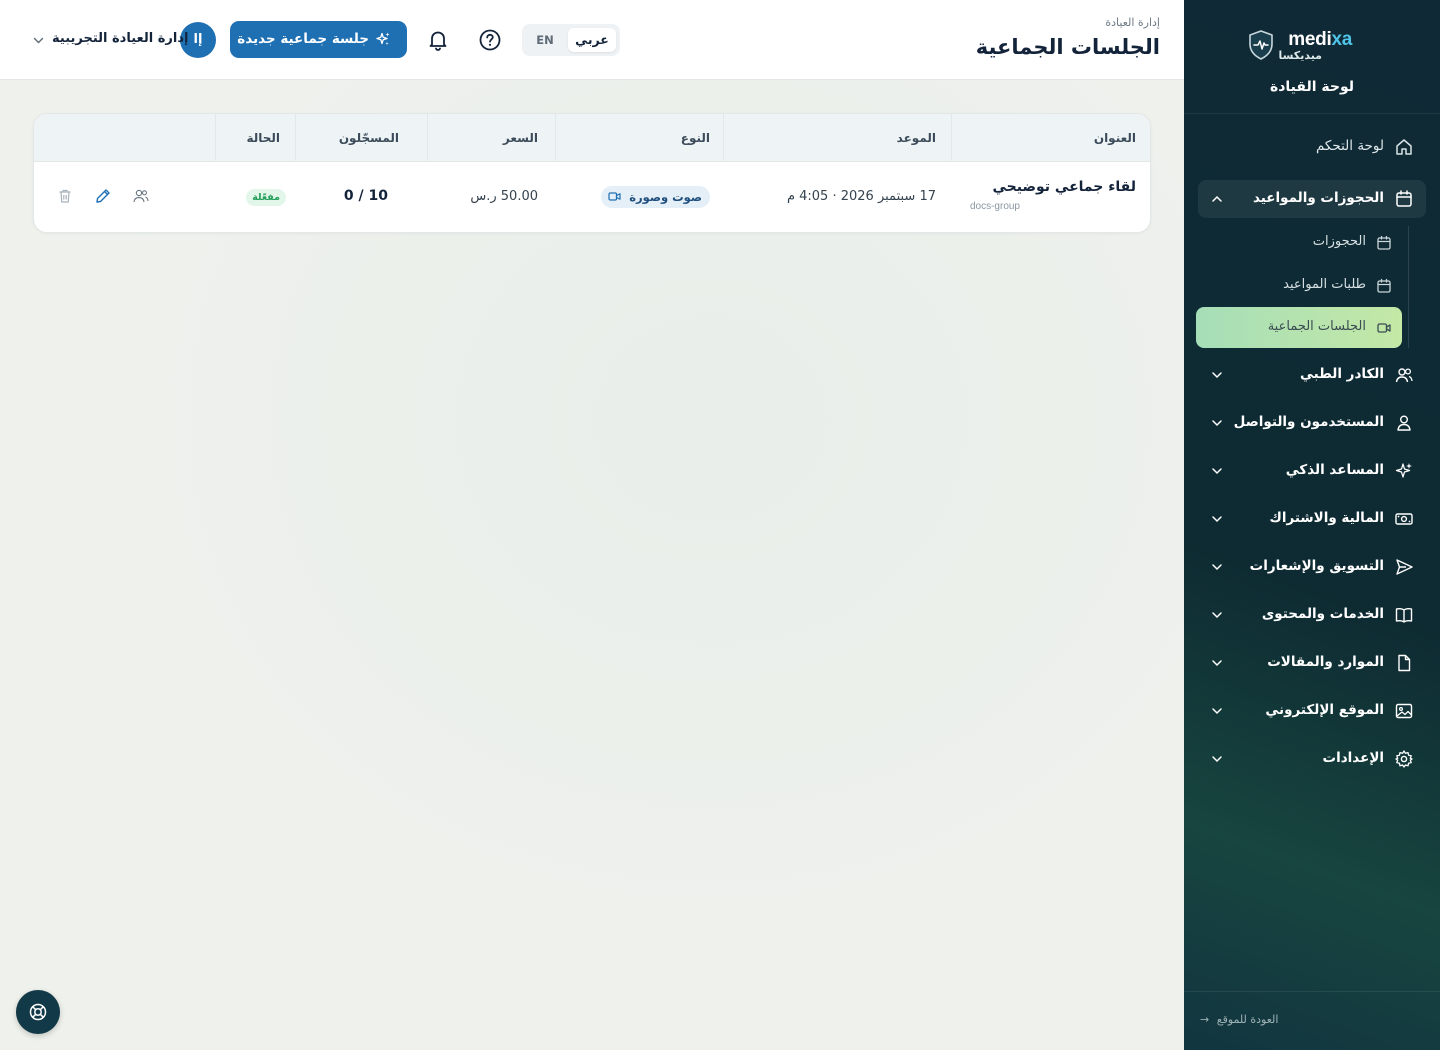 The width and height of the screenshot is (1440, 1050). What do you see at coordinates (1404, 423) in the screenshot?
I see `user-icon` at bounding box center [1404, 423].